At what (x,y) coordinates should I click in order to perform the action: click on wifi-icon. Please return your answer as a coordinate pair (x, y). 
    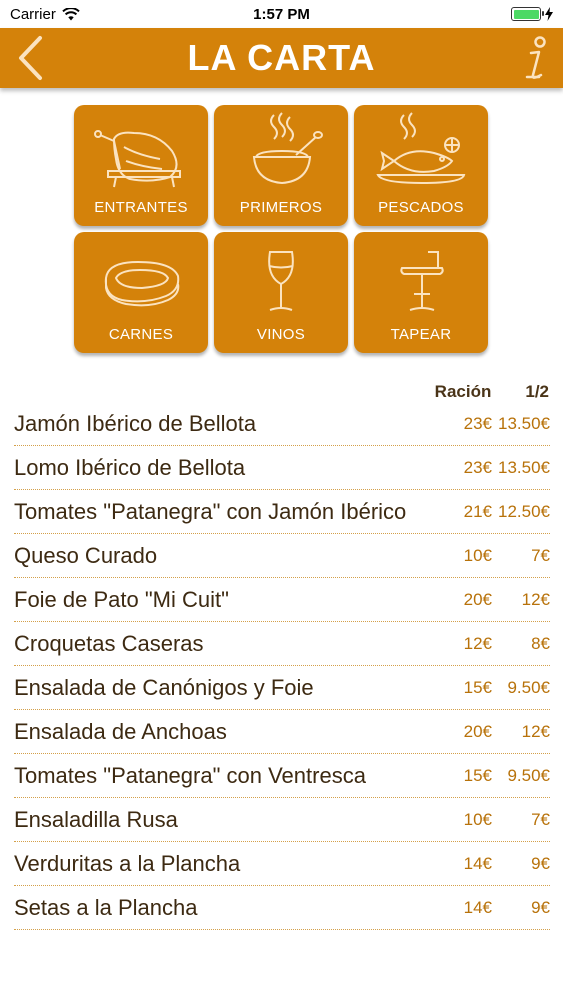
    Looking at the image, I should click on (71, 13).